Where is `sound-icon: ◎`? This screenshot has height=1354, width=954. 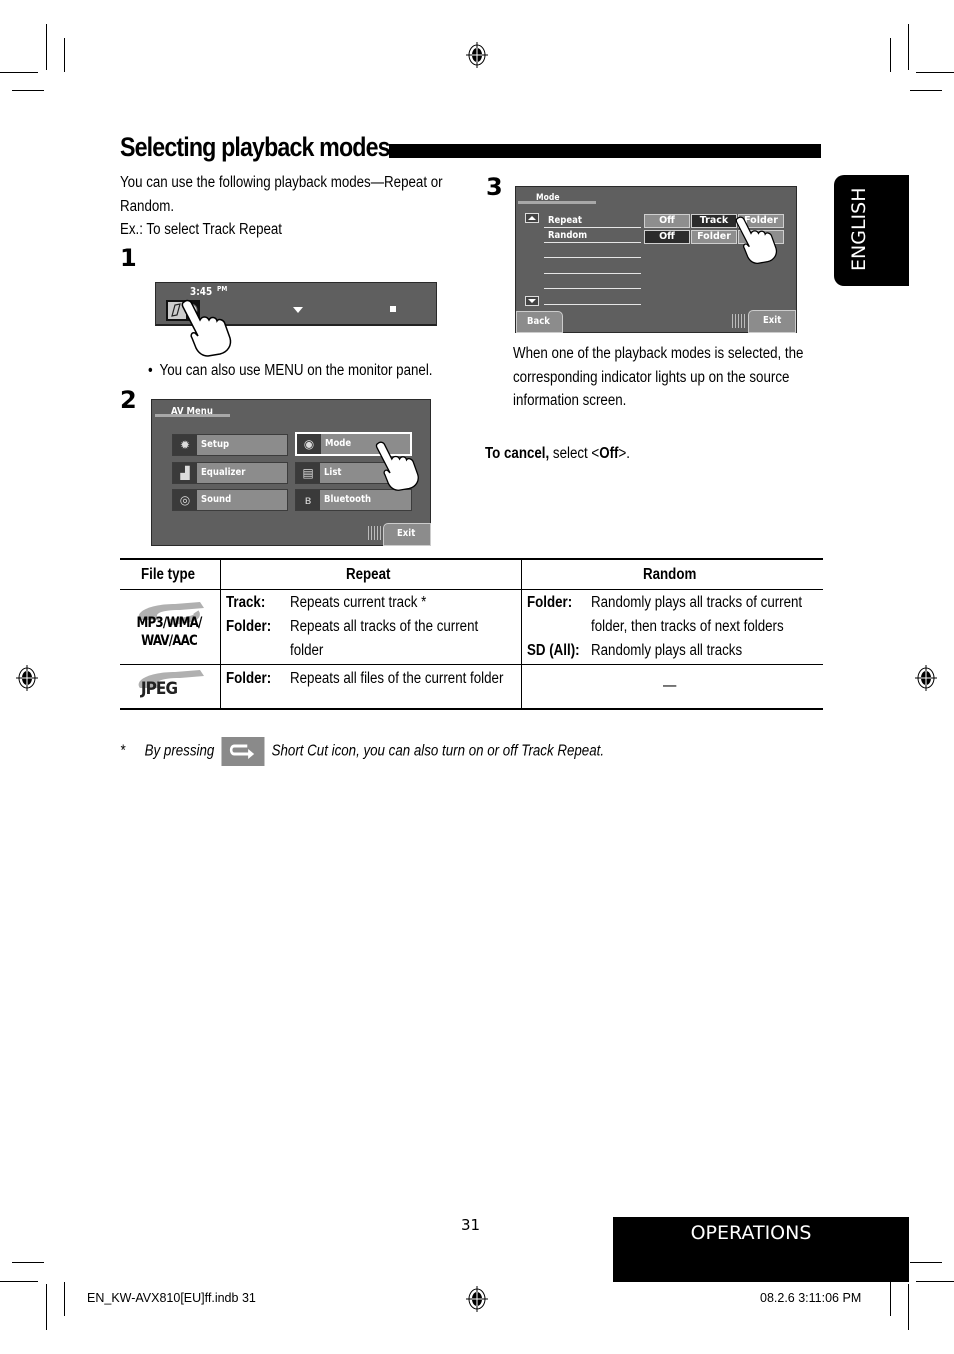
sound-icon: ◎ is located at coordinates (185, 500).